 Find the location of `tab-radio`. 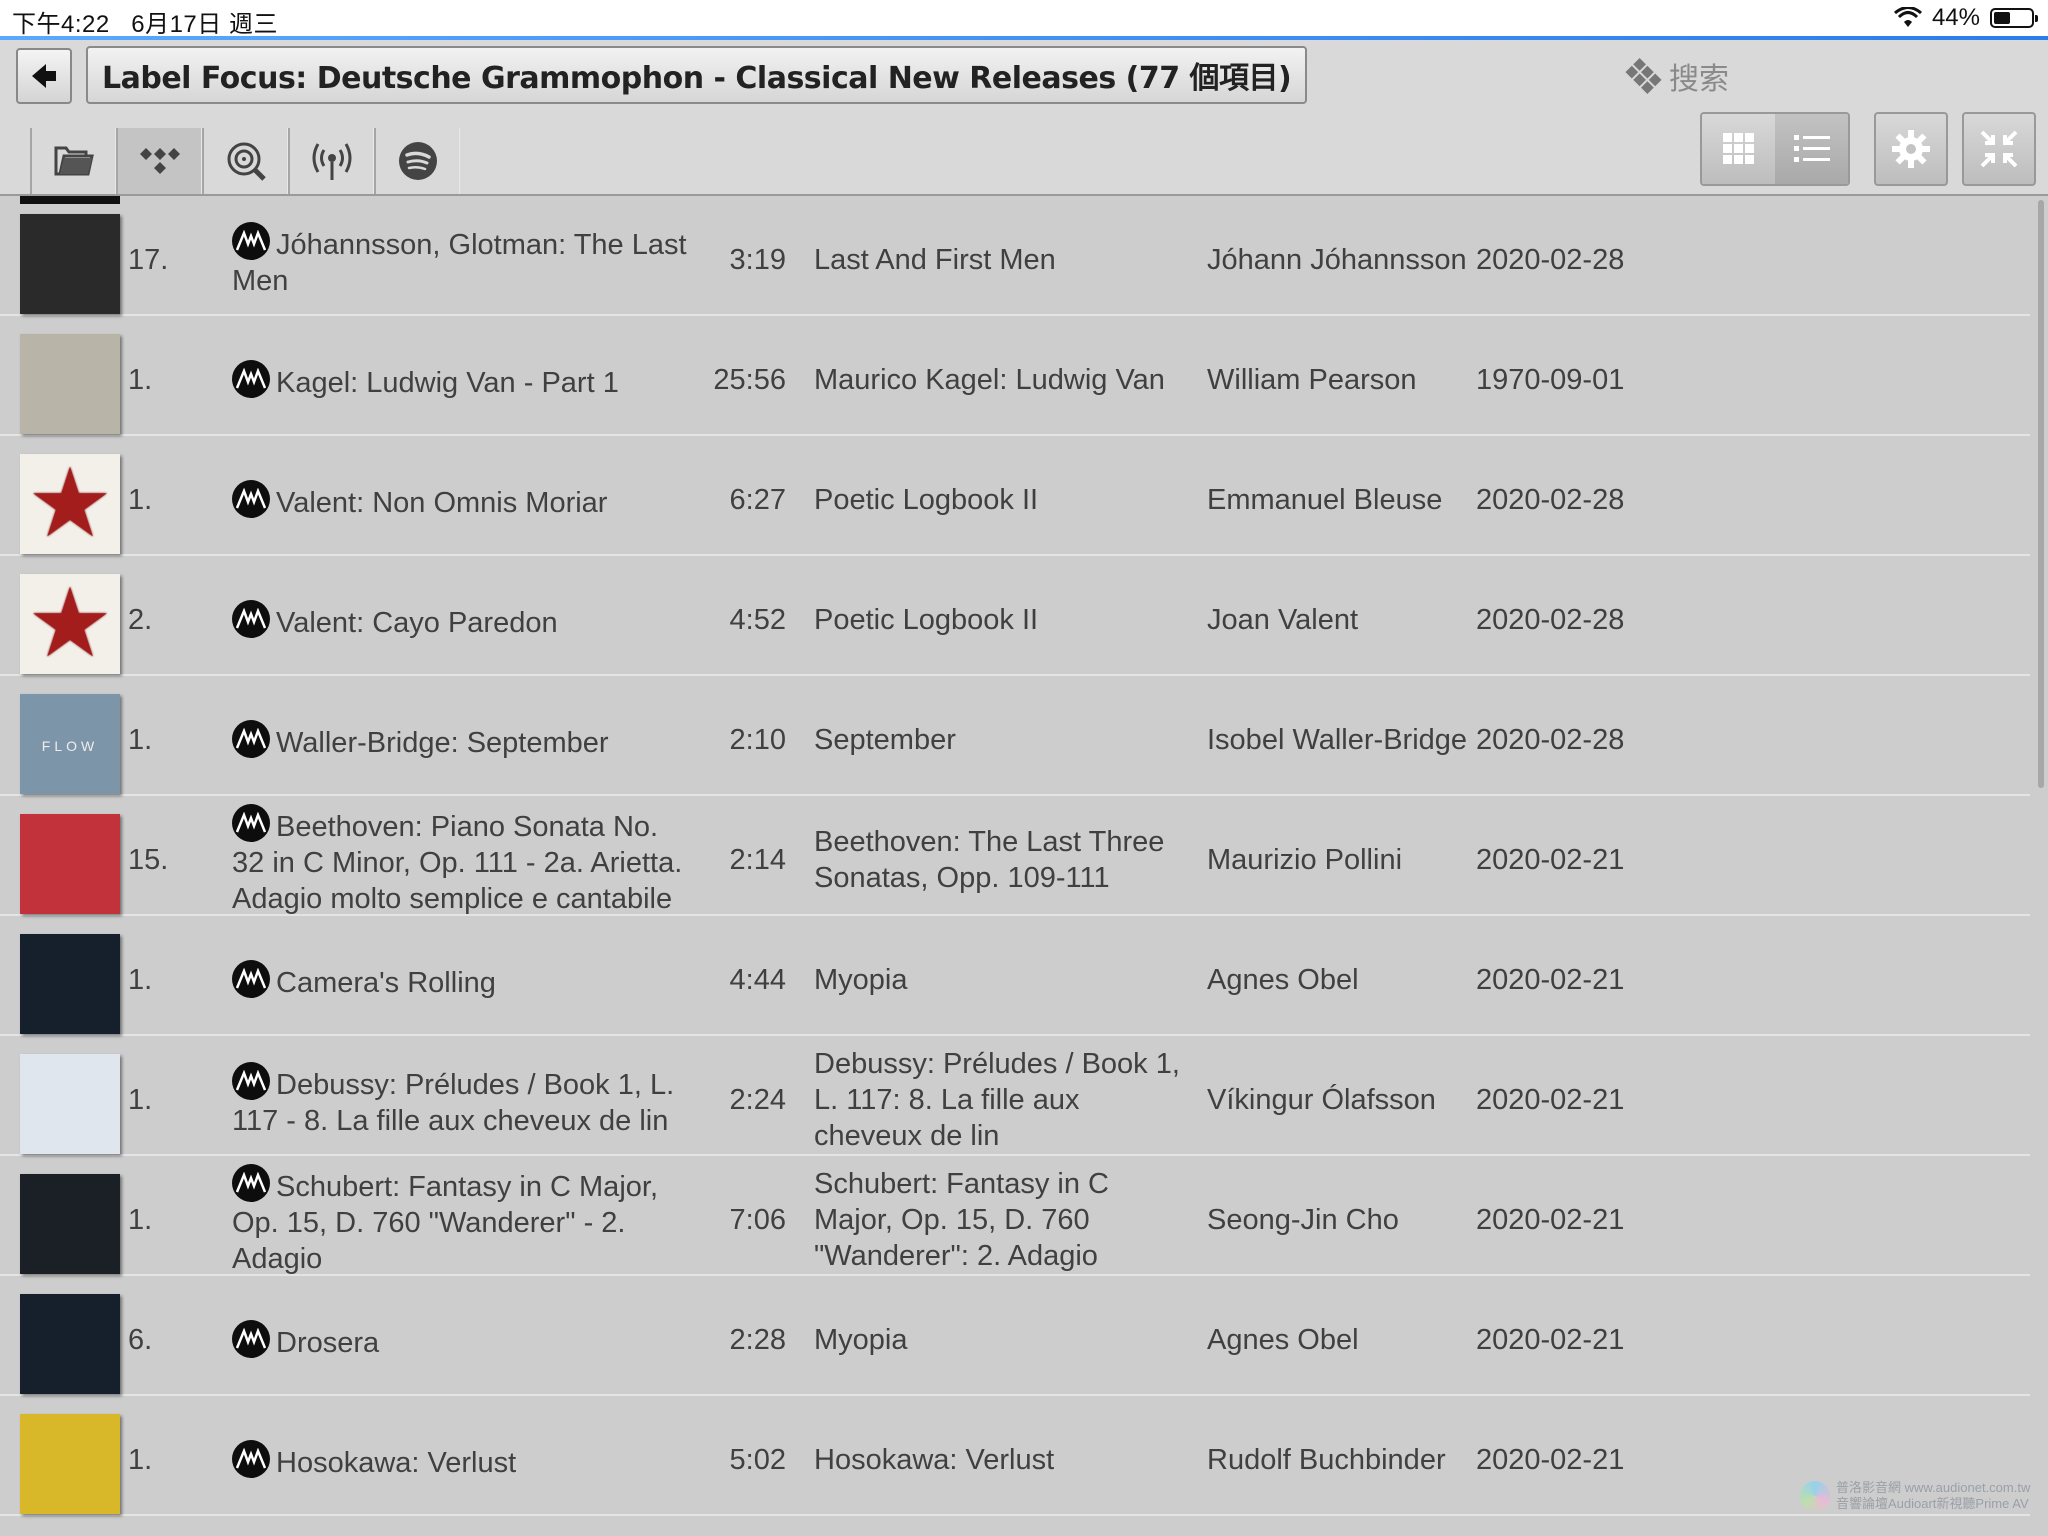

tab-radio is located at coordinates (331, 161).